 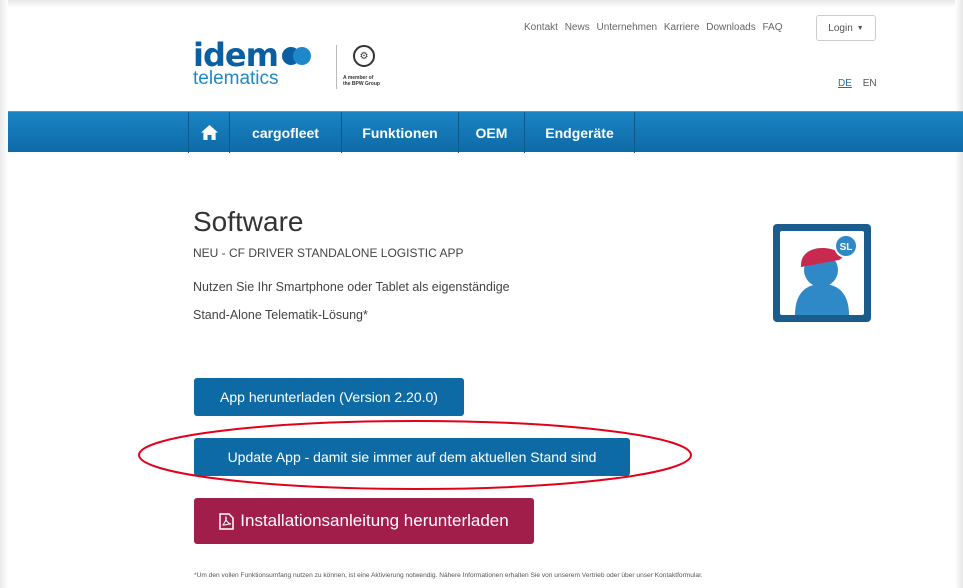 What do you see at coordinates (822, 273) in the screenshot?
I see `app-icon: SL` at bounding box center [822, 273].